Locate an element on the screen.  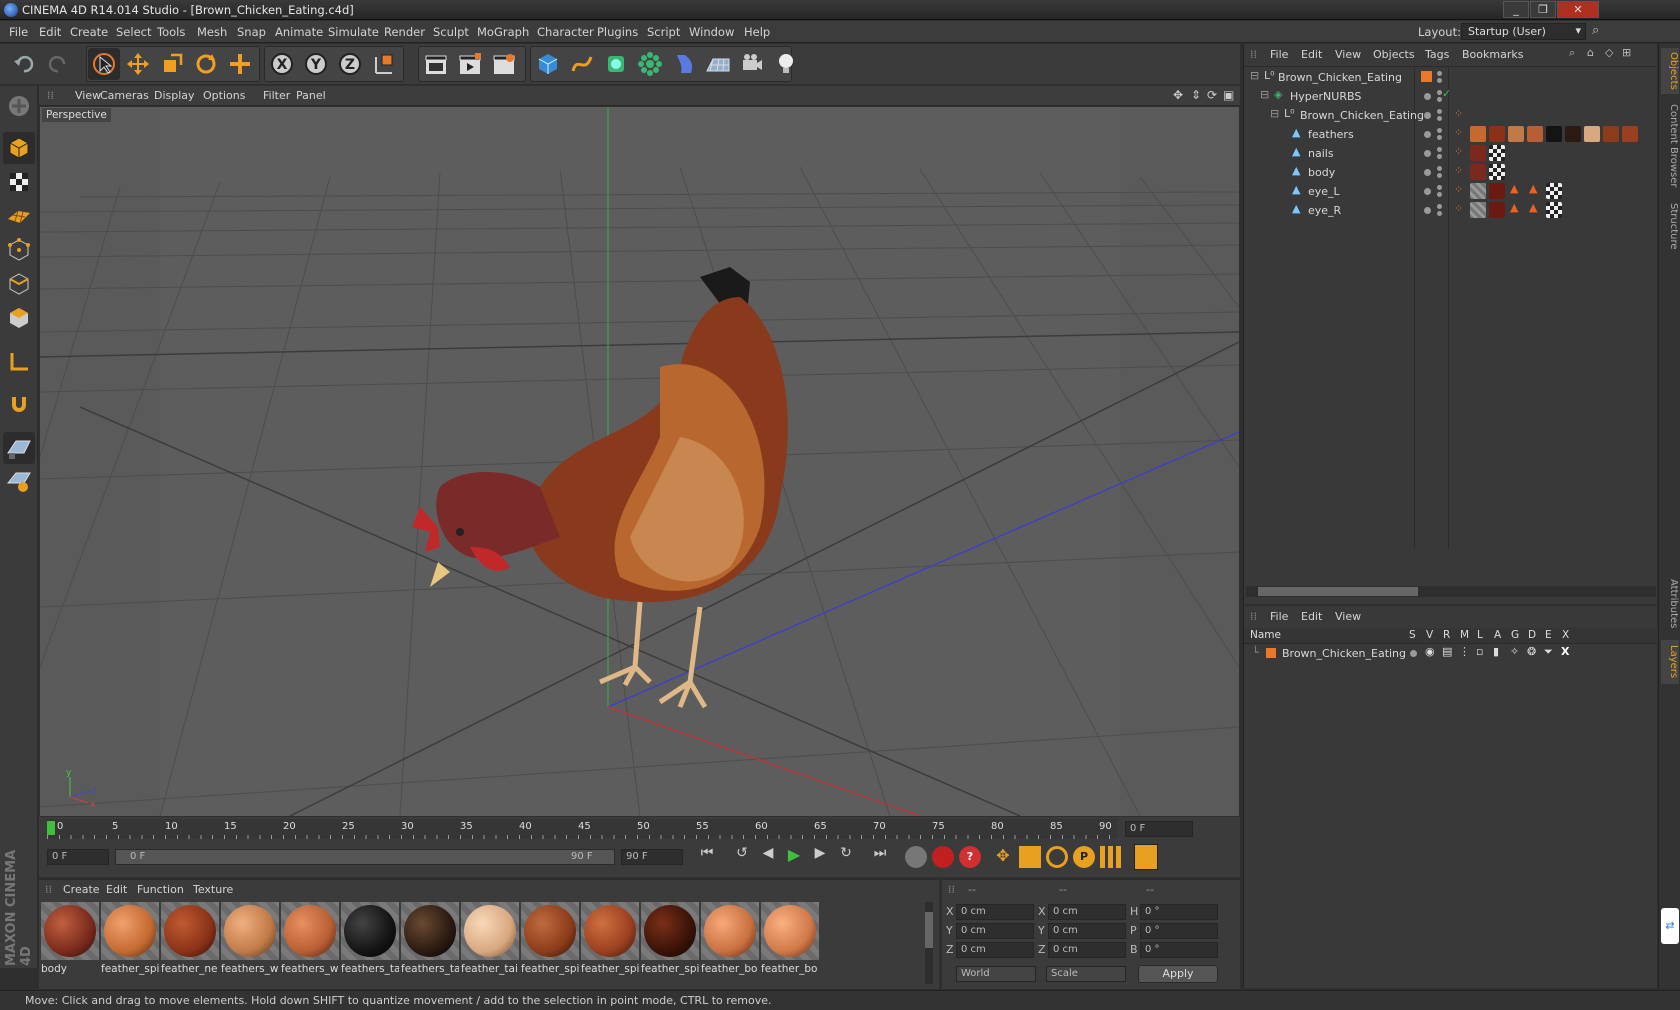
tab-objects: Objects is located at coordinates (1670, 71).